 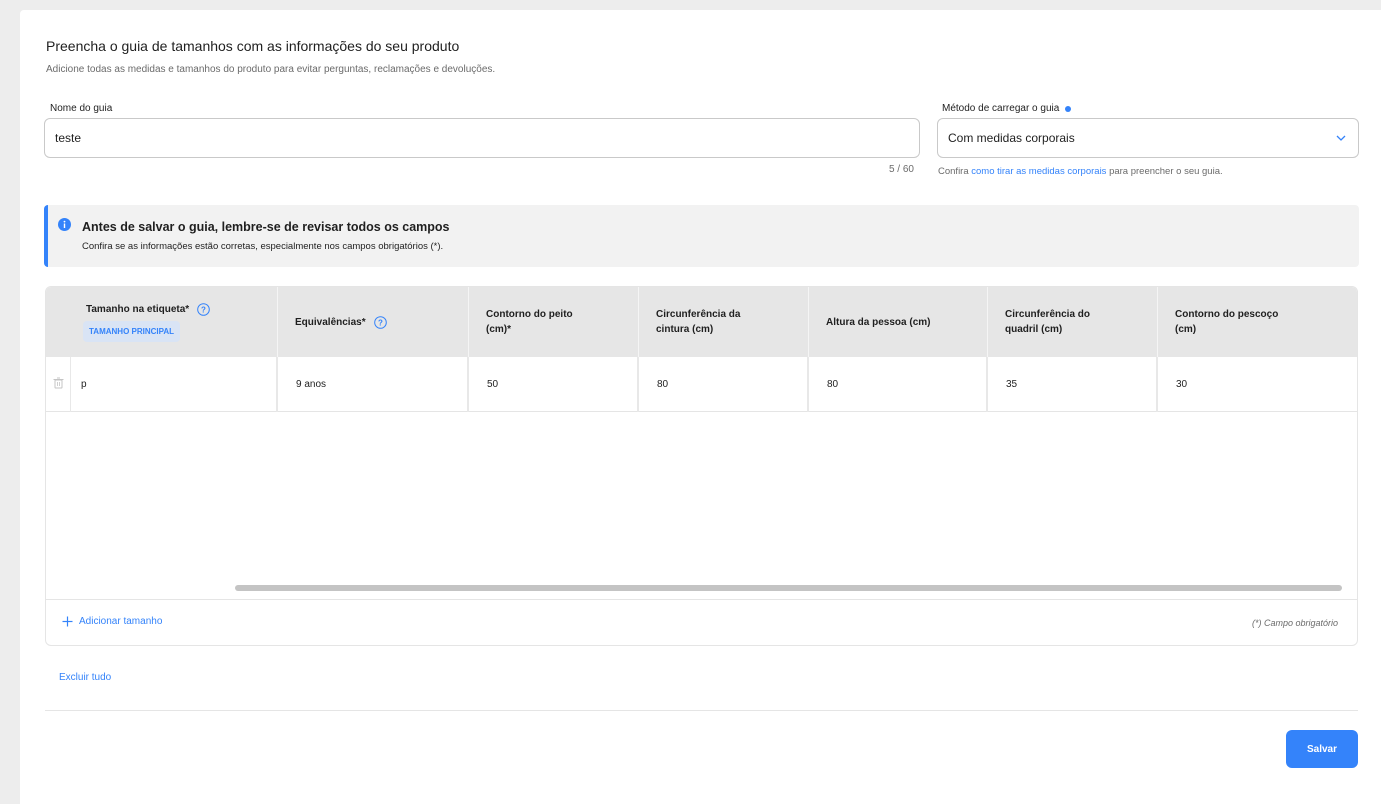 What do you see at coordinates (132, 331) in the screenshot?
I see `main-size-tag: TAMANHO PRINCIPAL` at bounding box center [132, 331].